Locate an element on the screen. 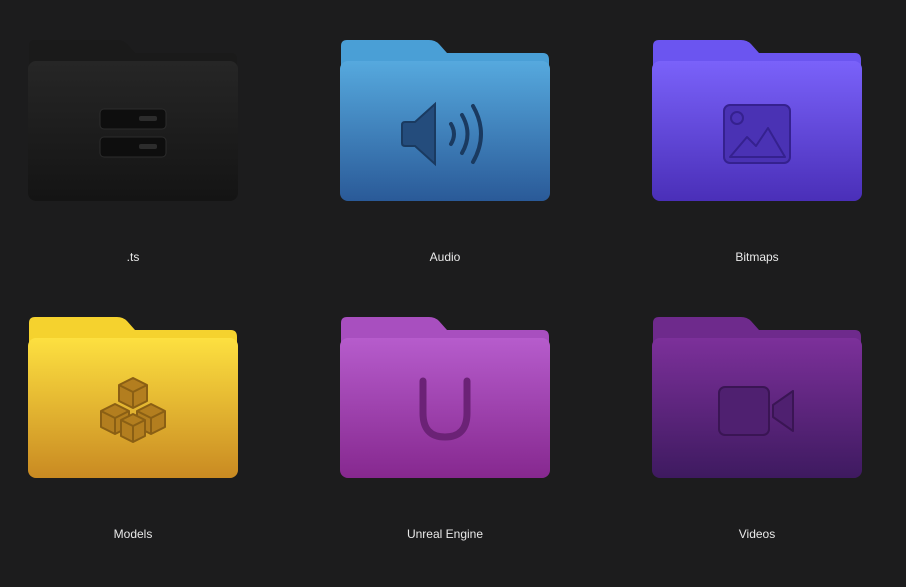 The height and width of the screenshot is (587, 906). image-icon is located at coordinates (757, 134).